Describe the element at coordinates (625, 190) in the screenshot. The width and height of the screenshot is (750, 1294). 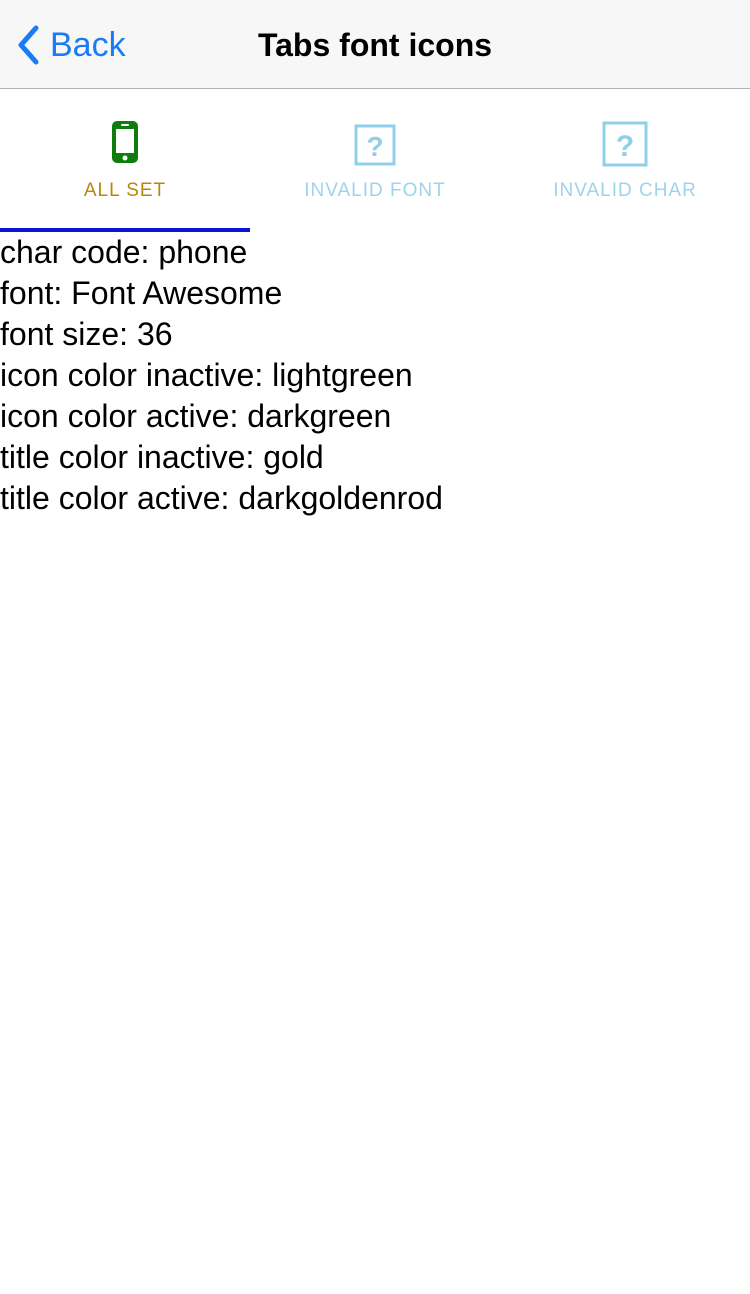
I see `tab-label-invalid-char: INVALID CHAR` at that location.